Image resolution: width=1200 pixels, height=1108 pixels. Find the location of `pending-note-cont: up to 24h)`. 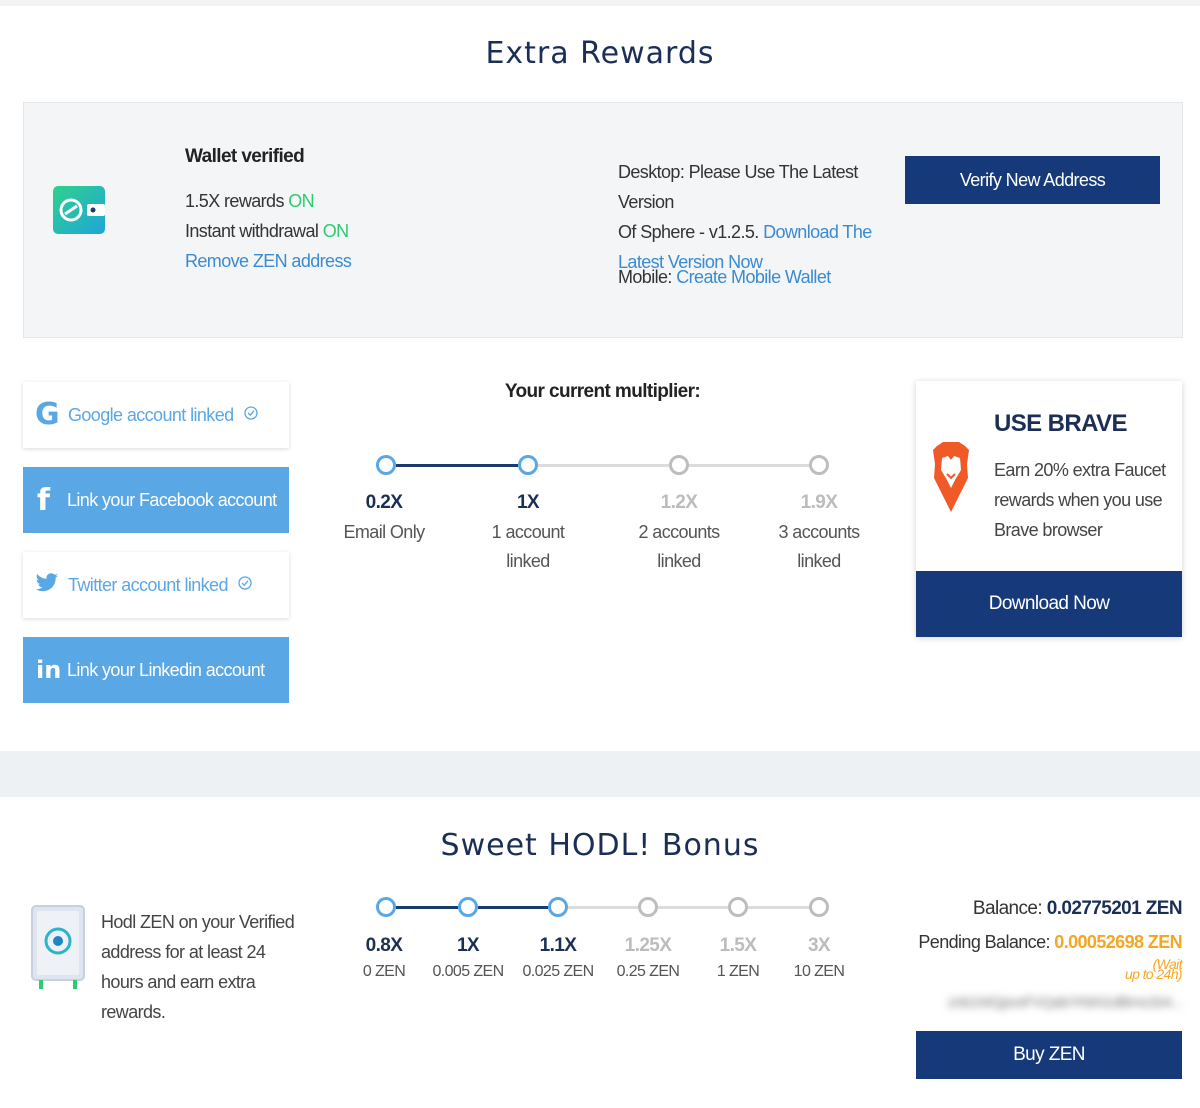

pending-note-cont: up to 24h) is located at coordinates (1153, 974).